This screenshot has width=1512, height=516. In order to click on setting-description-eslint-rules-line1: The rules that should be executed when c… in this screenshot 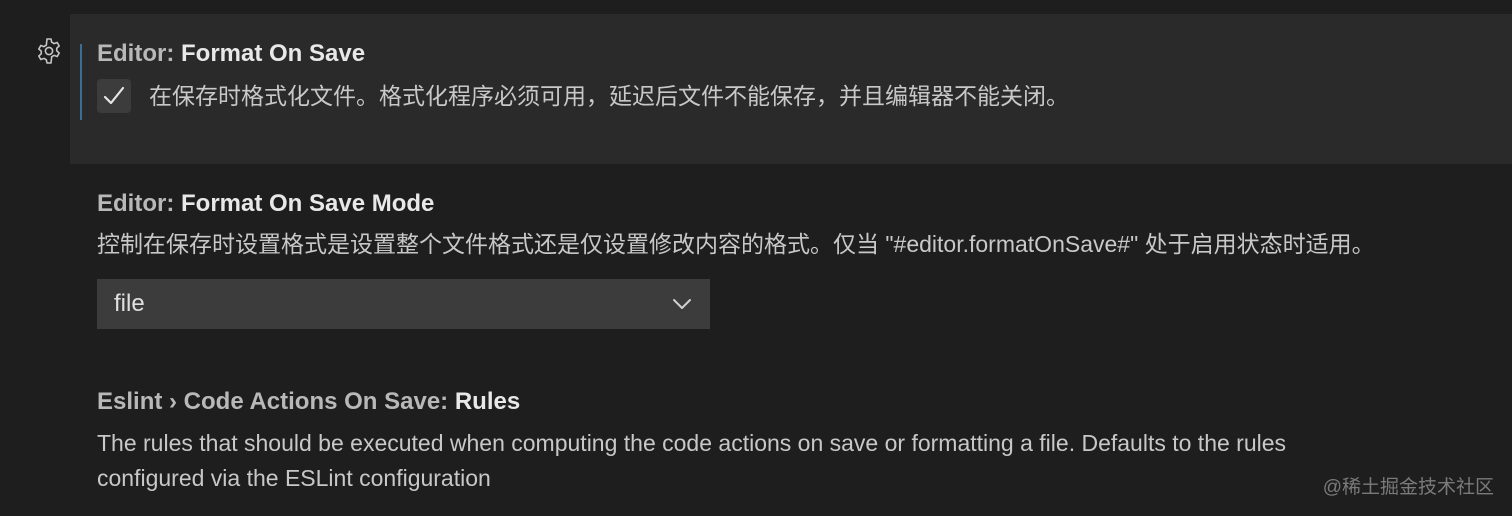, I will do `click(692, 443)`.